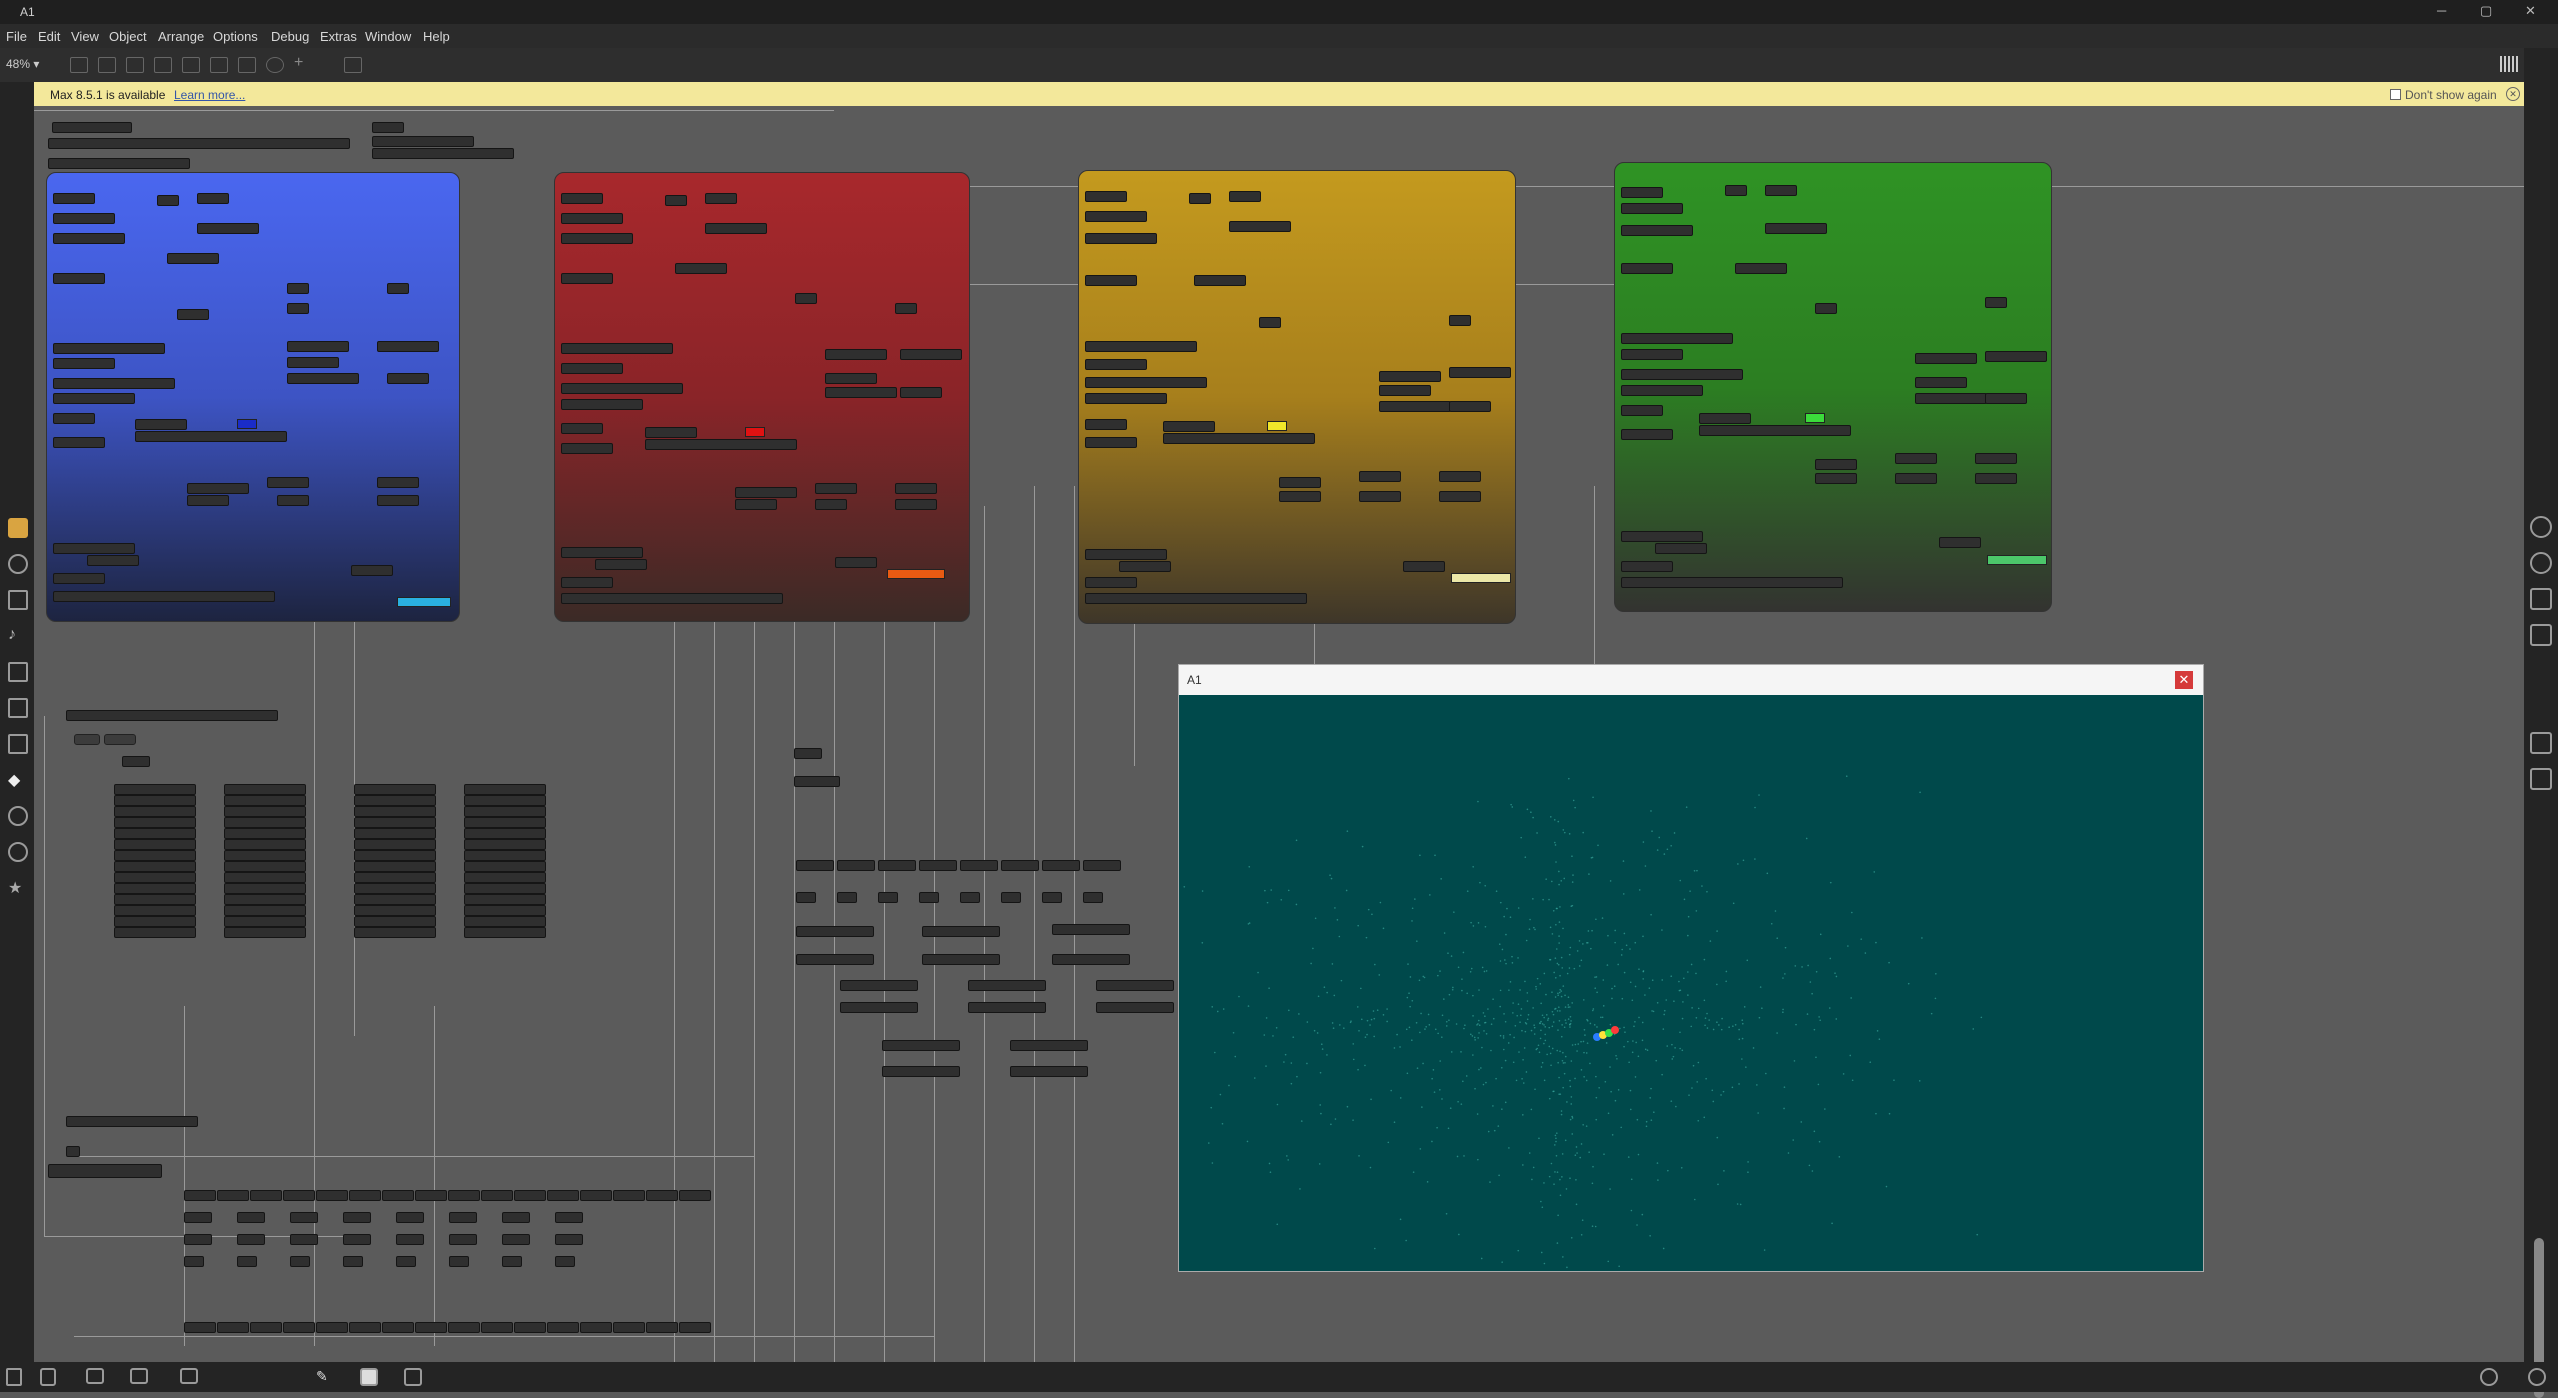 Image resolution: width=2558 pixels, height=1398 pixels. I want to click on search-icon, so click(2541, 527).